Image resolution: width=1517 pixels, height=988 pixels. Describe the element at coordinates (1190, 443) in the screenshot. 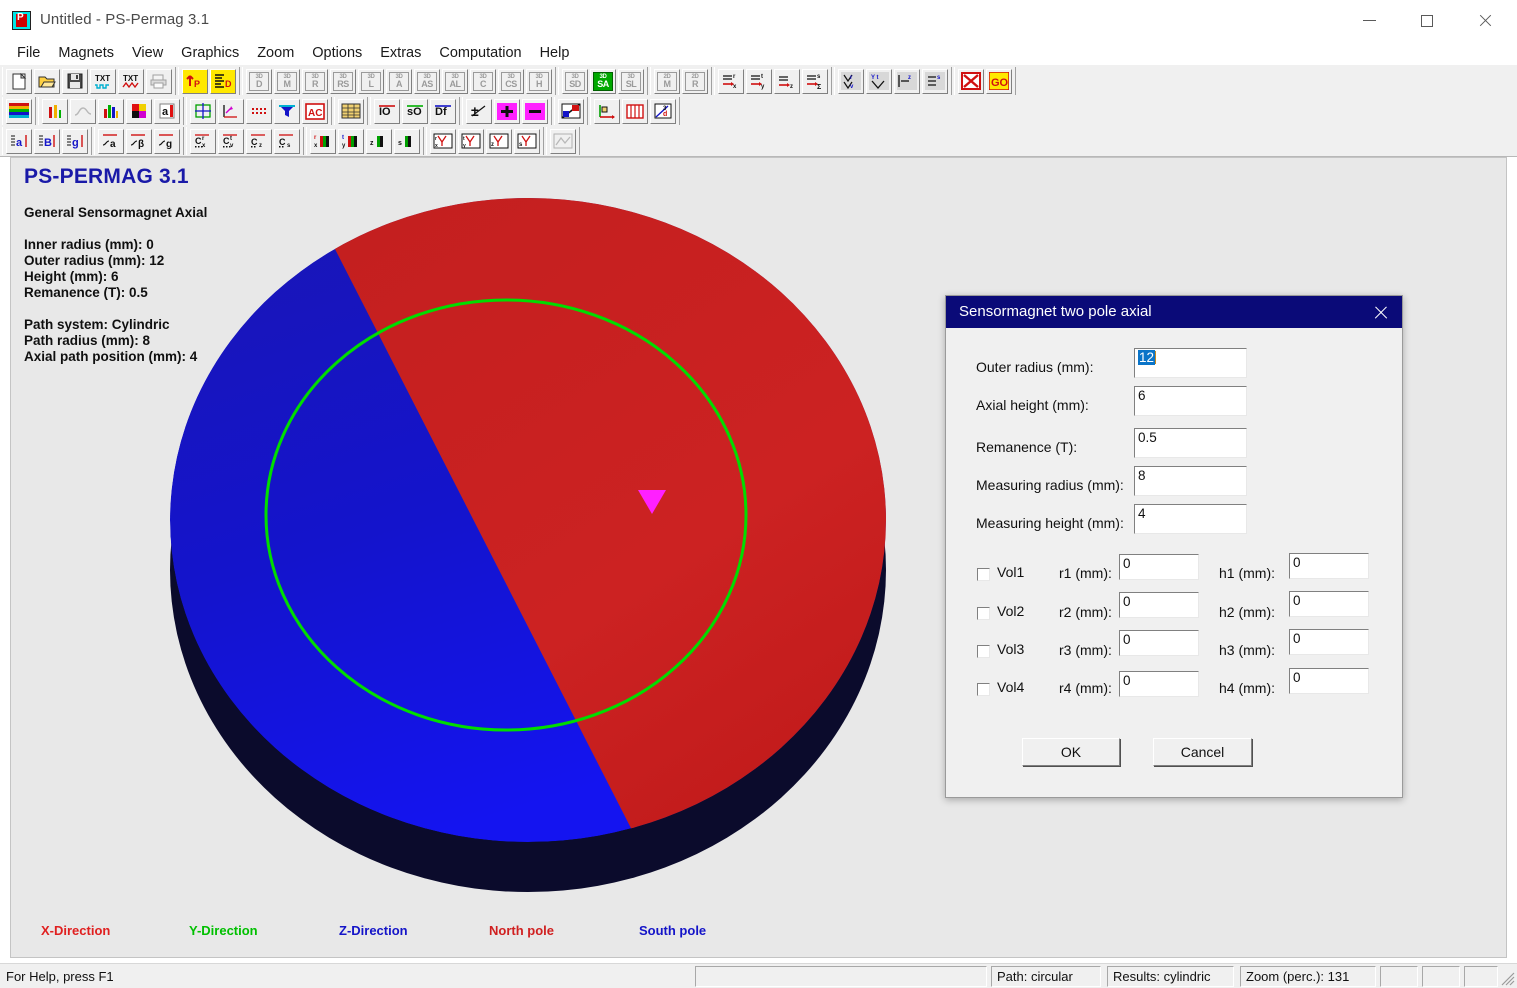

I see `remanence-input: 0.5` at that location.